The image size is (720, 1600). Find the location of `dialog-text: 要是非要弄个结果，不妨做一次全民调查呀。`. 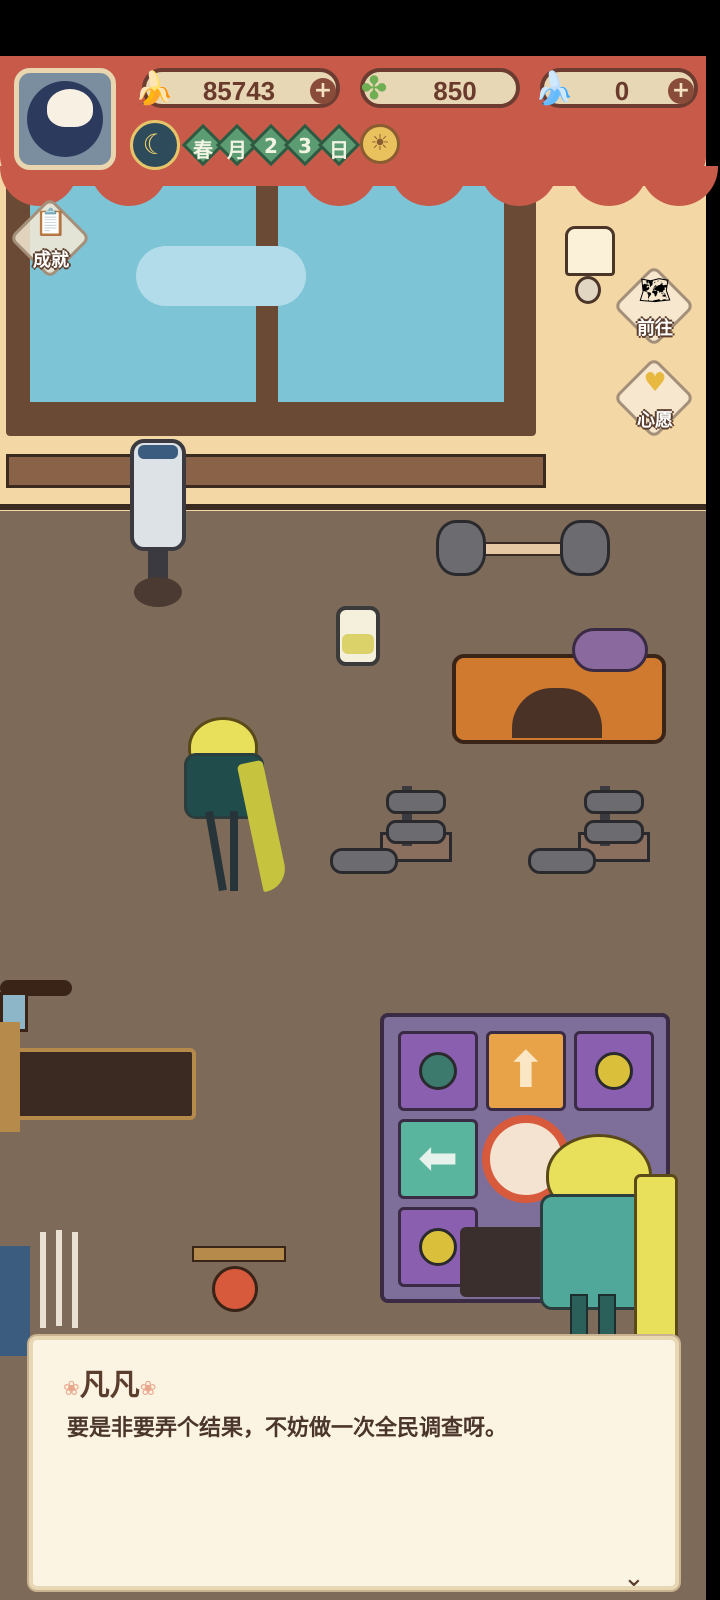

dialog-text: 要是非要弄个结果，不妨做一次全民调查呀。 is located at coordinates (287, 1428).